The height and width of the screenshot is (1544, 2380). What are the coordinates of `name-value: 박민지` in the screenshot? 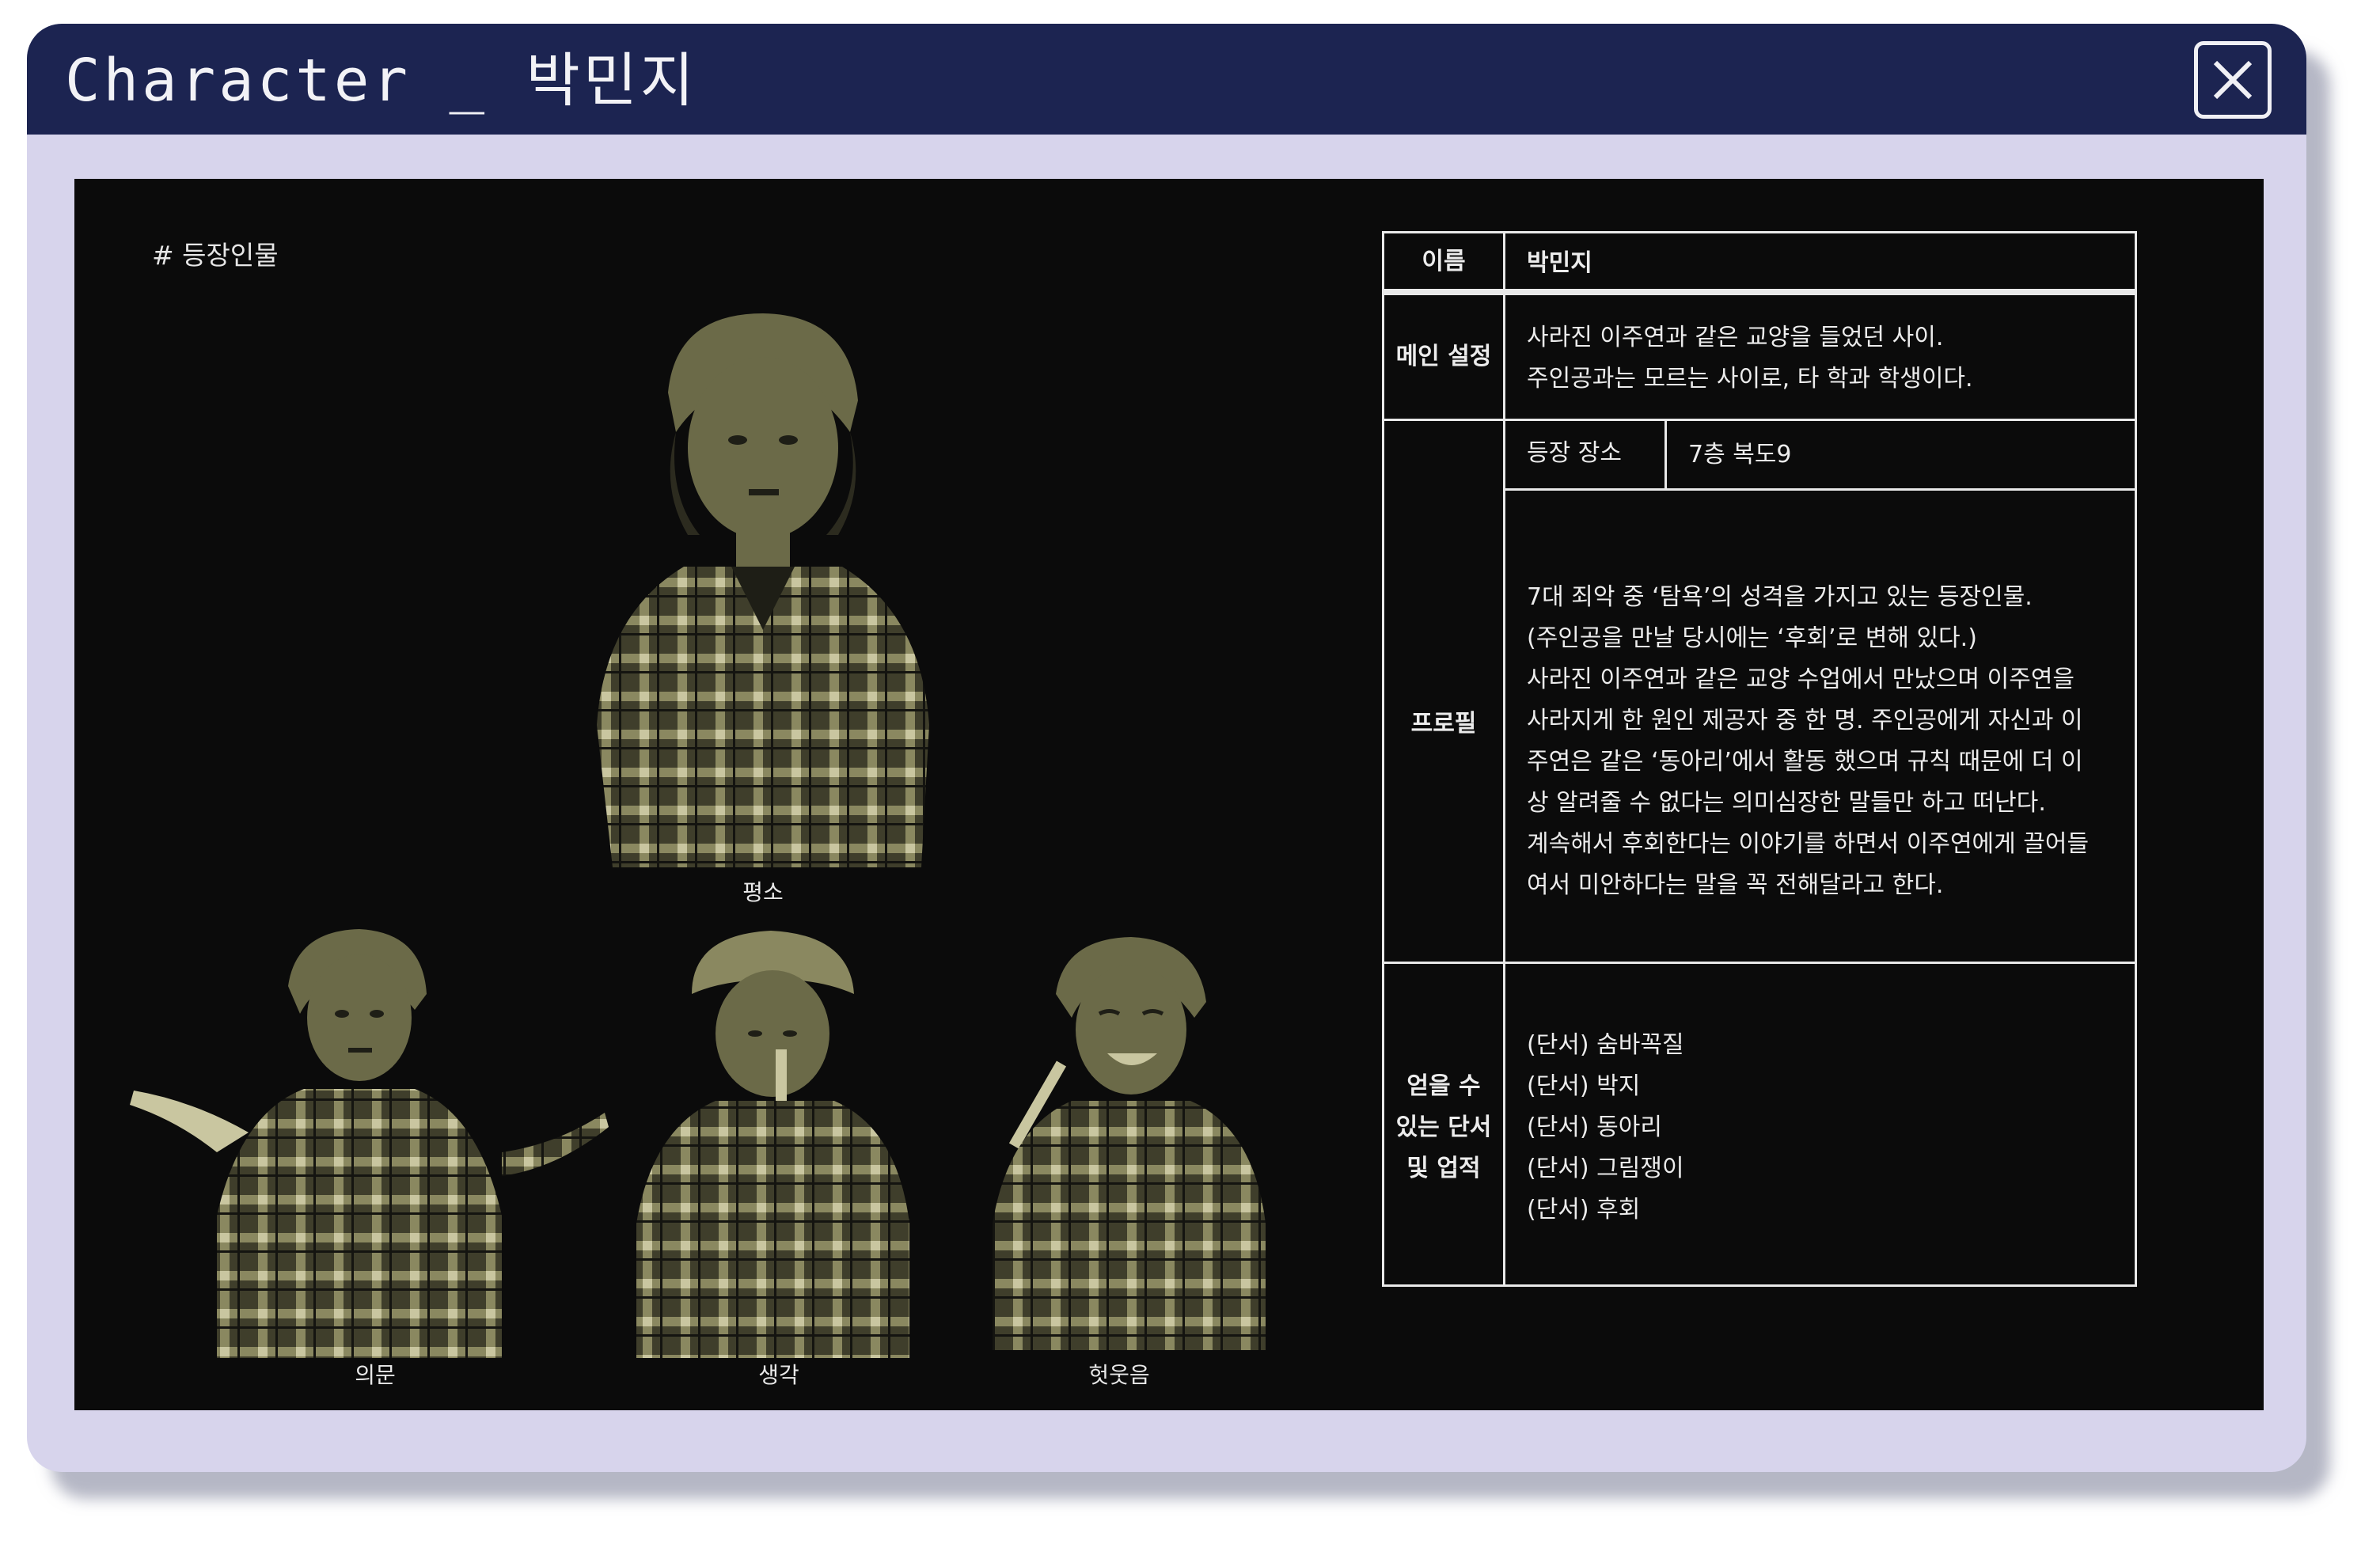 It's located at (1559, 263).